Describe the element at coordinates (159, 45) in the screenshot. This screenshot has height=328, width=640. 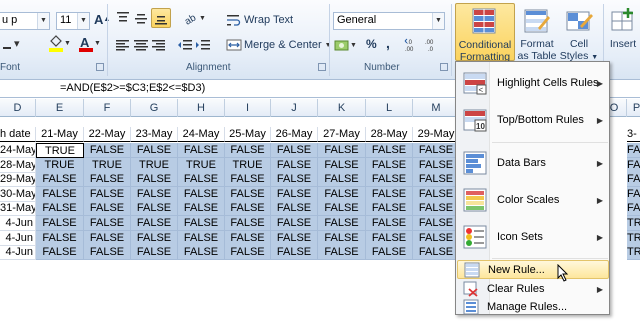
I see `align-right-button` at that location.